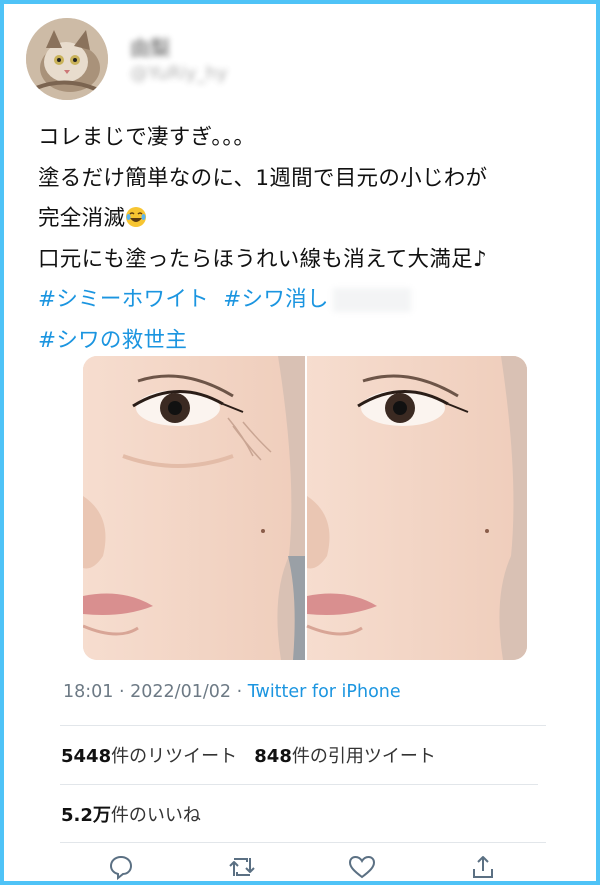  Describe the element at coordinates (112, 340) in the screenshot. I see `hashtag-link: #シワの救世主` at that location.